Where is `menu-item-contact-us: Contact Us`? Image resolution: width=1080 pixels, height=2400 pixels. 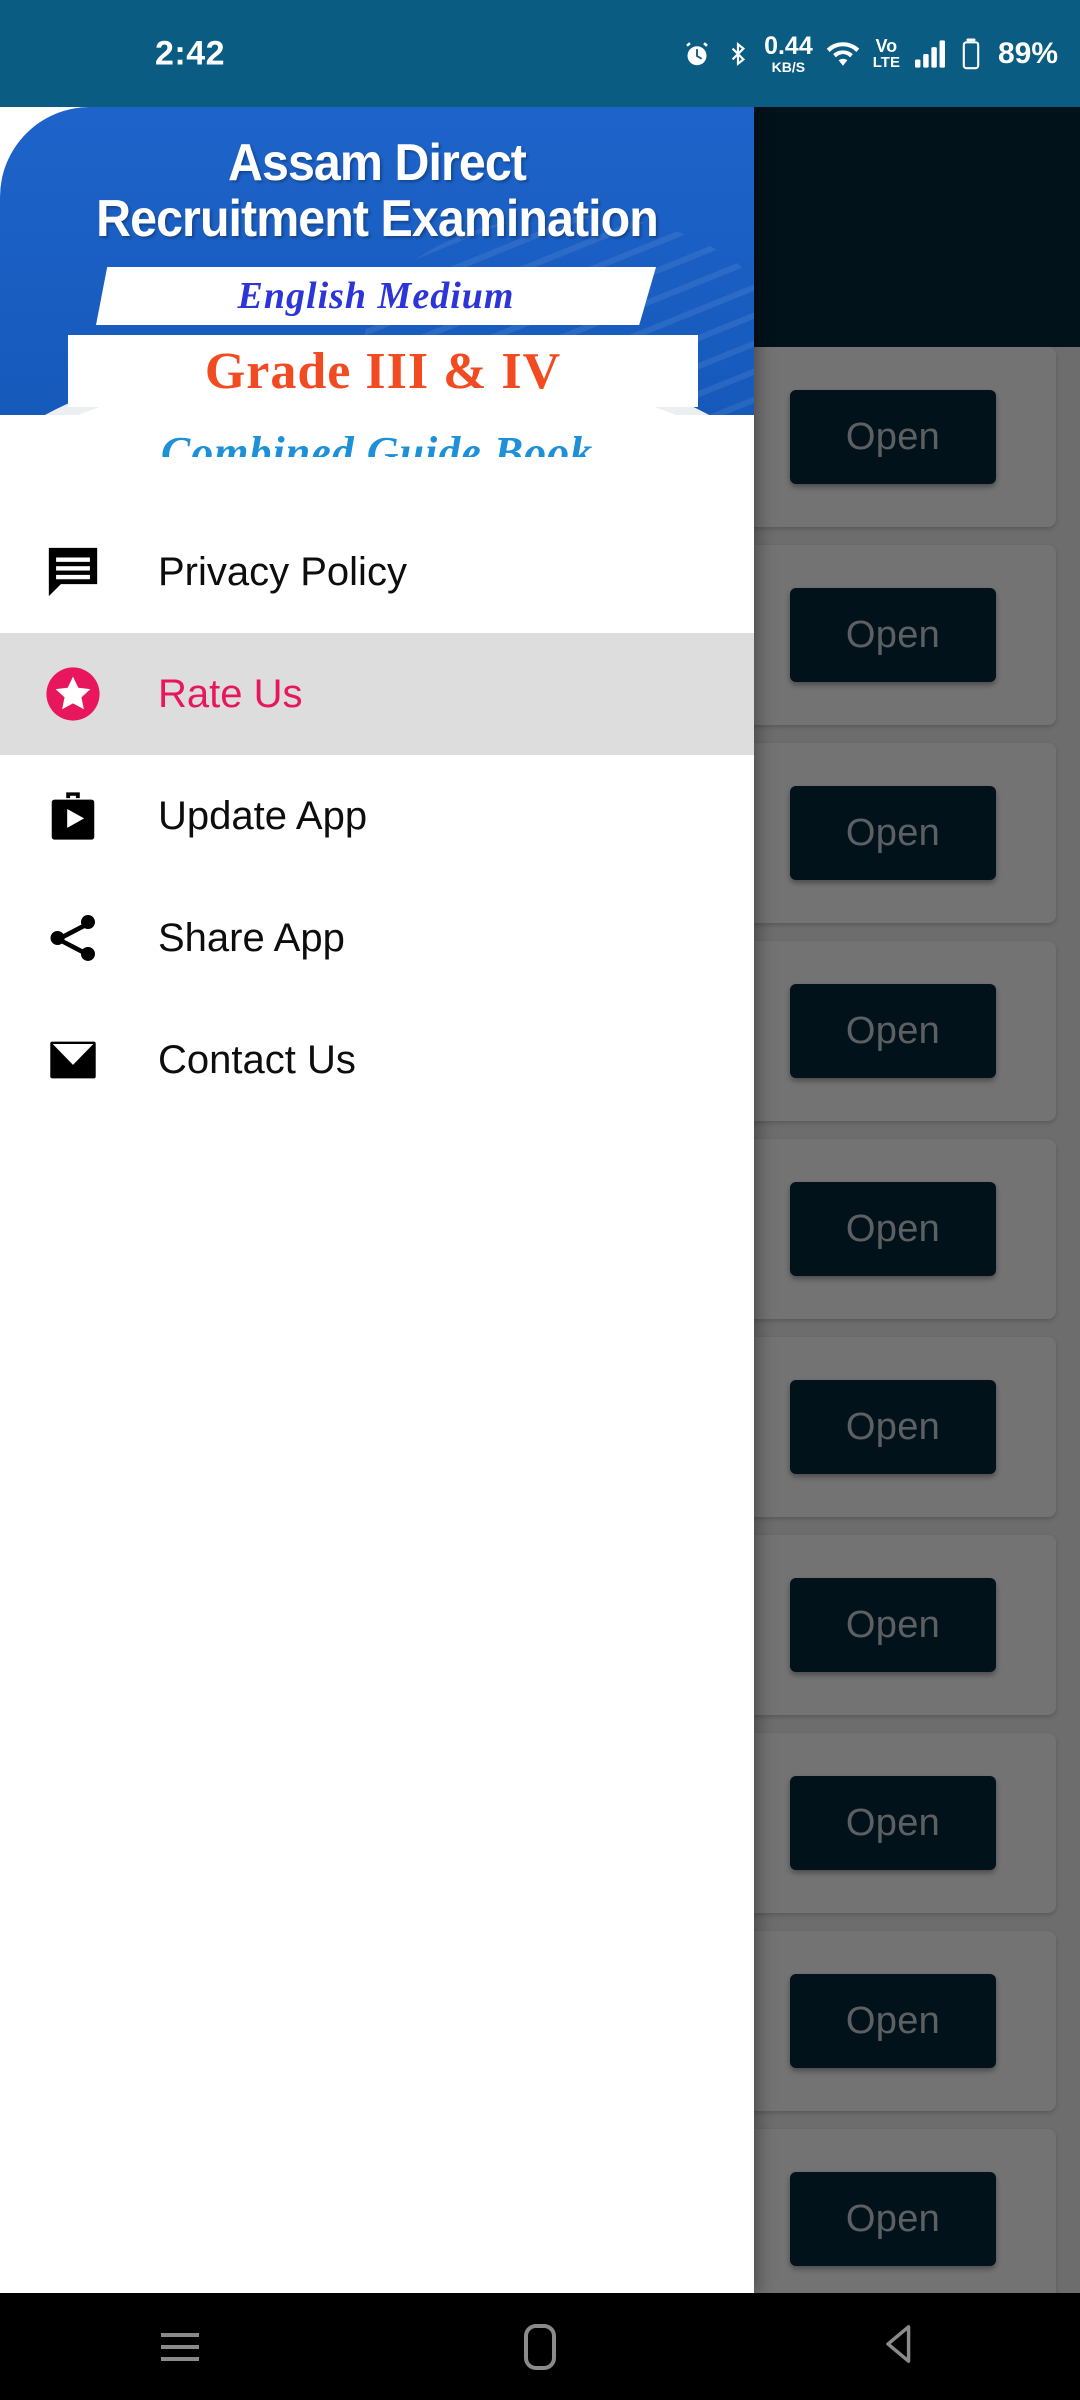
menu-item-contact-us: Contact Us is located at coordinates (377, 1060).